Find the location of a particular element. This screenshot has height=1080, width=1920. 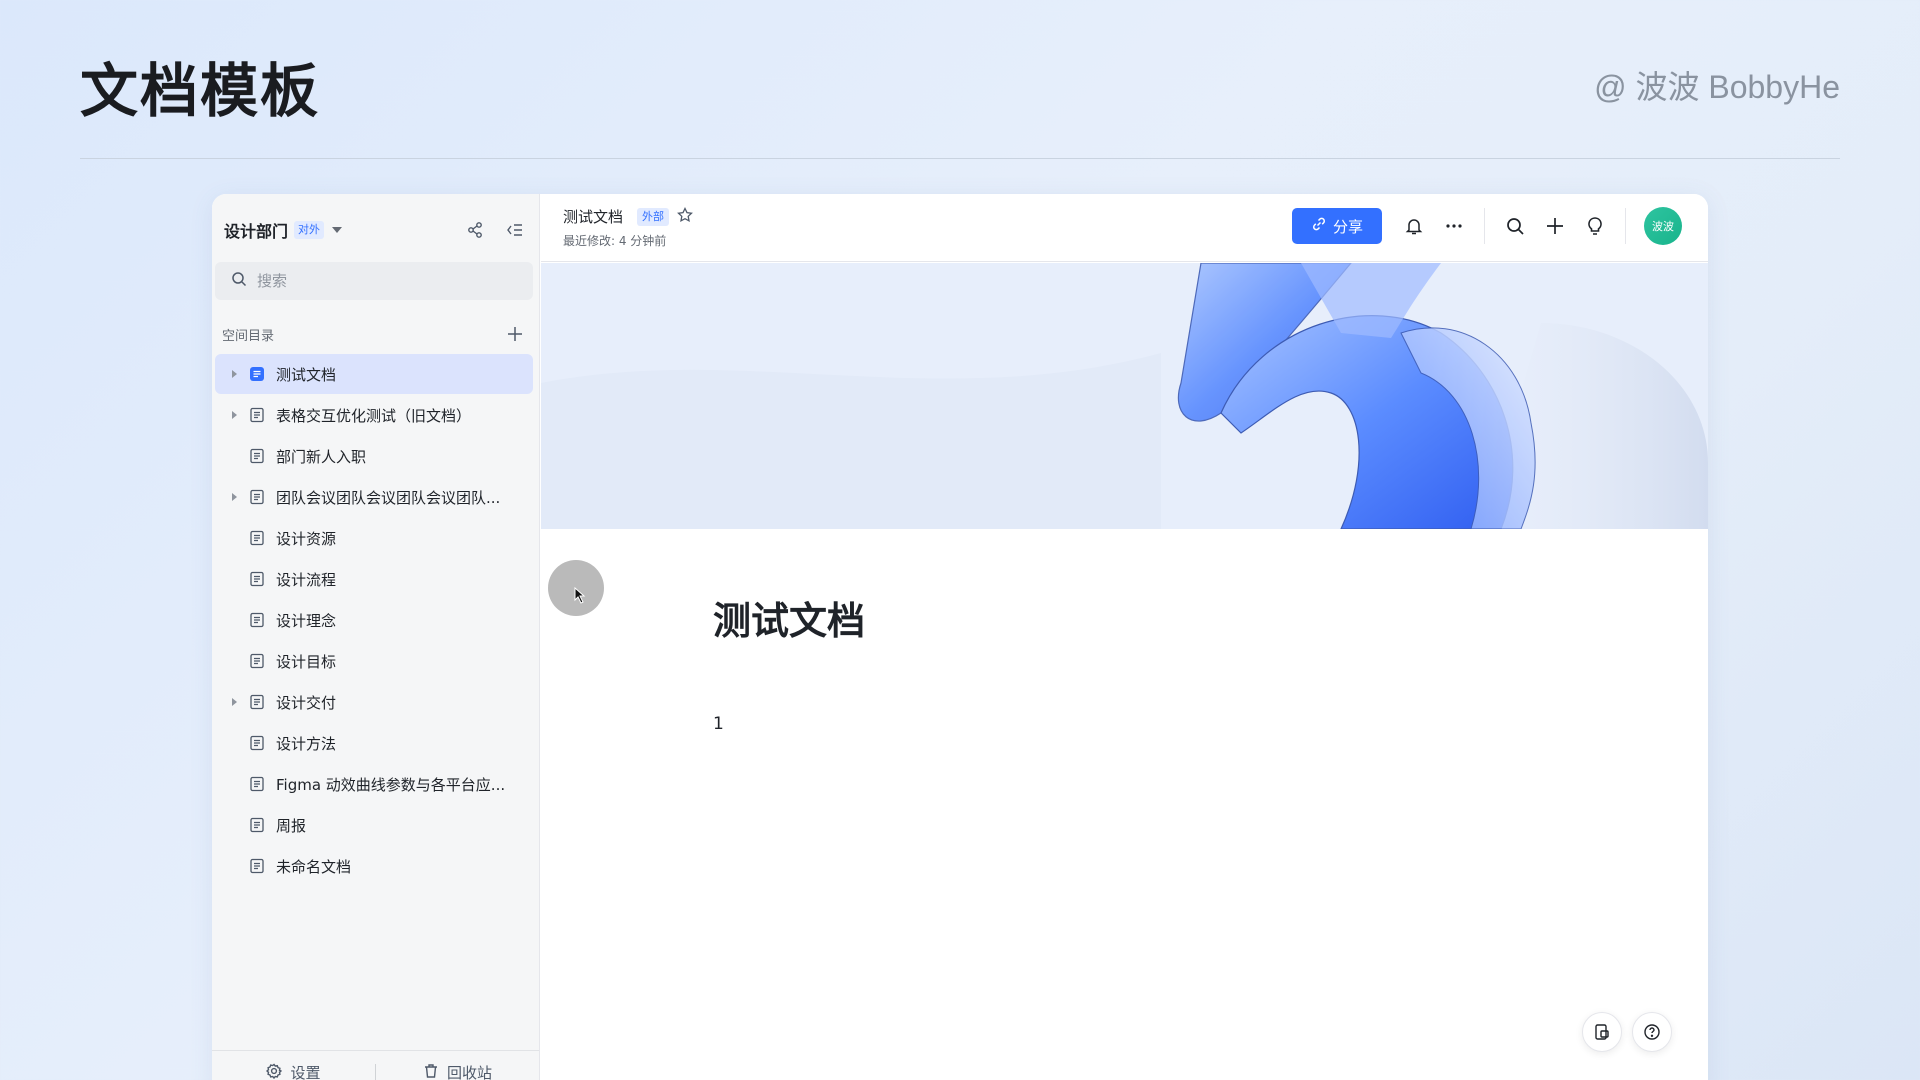

document-heading: 测试文档 is located at coordinates (789, 617).